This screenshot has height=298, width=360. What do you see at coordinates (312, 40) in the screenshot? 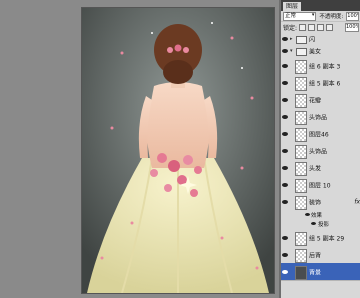
I see `layer-name: 闪` at bounding box center [312, 40].